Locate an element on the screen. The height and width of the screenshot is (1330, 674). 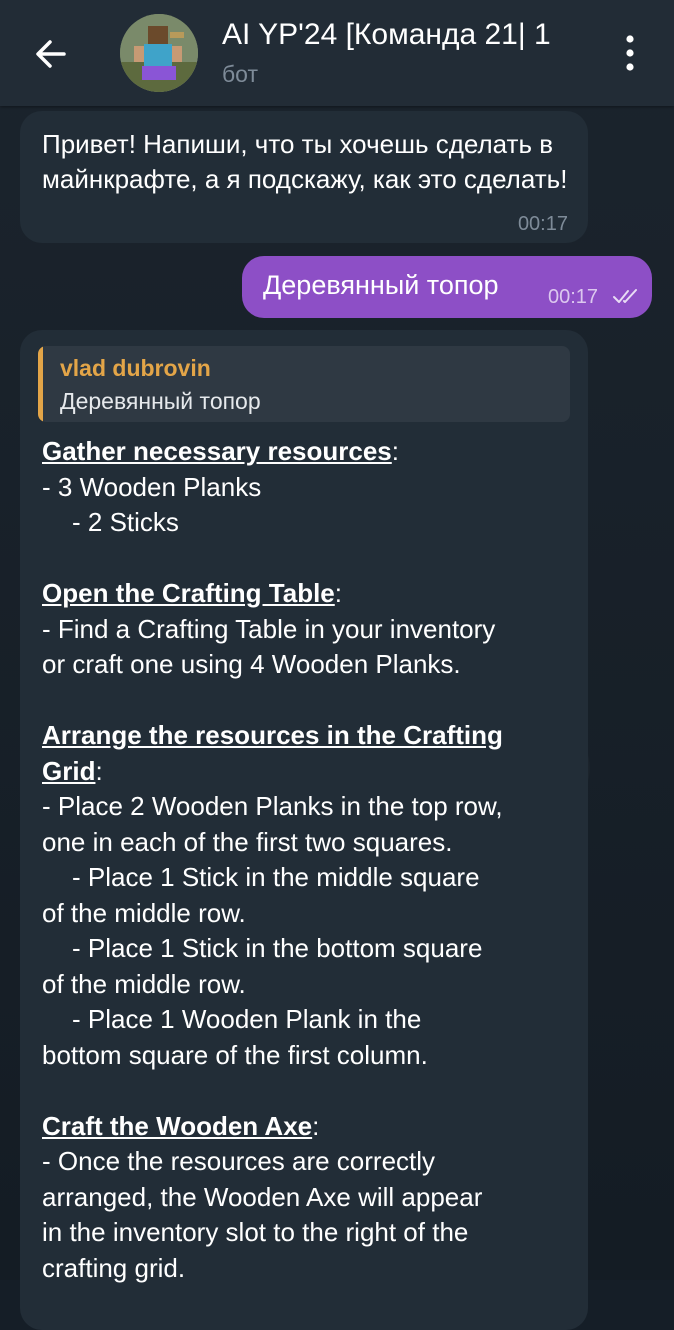
chat-title: AI YP'24 [Команда 21| 1 is located at coordinates (406, 38).